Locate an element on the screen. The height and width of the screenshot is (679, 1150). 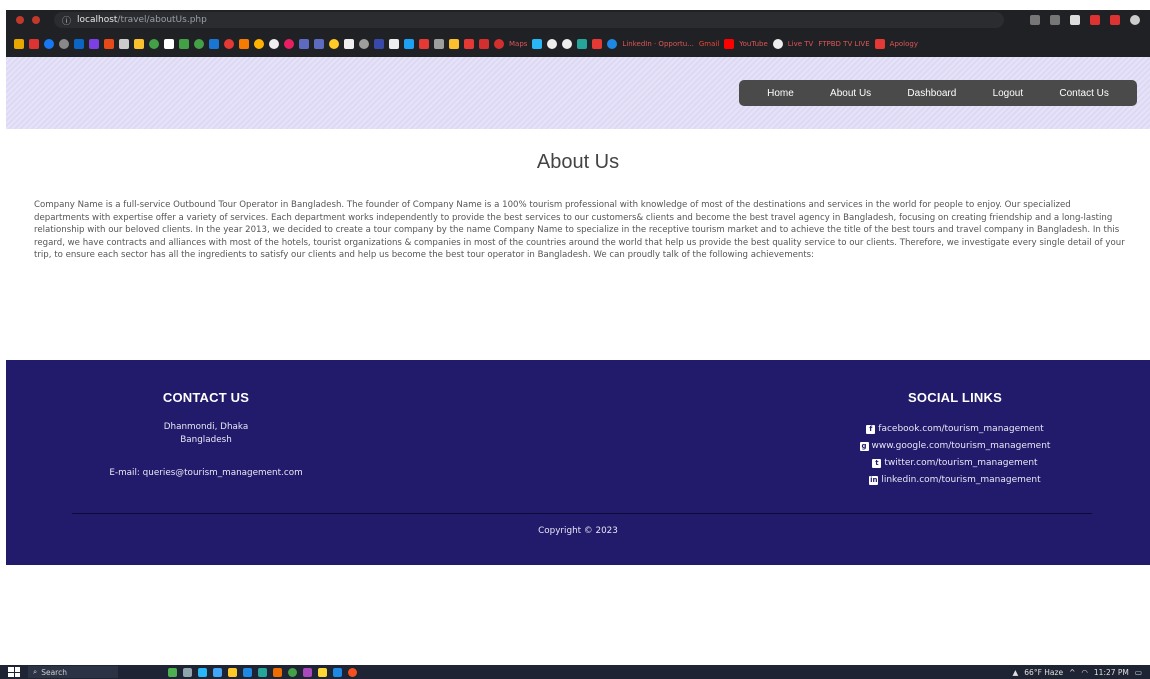
social-link-google: g www.google.com/tourism_management is located at coordinates (955, 446).